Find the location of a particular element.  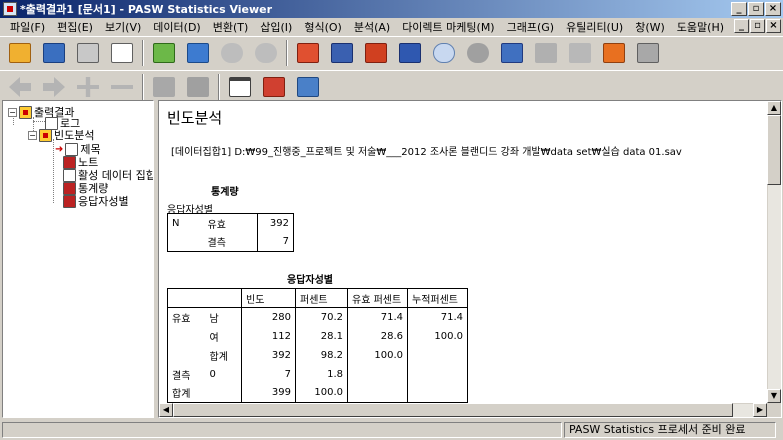

scroll-left-icon: ◀ is located at coordinates (166, 410).